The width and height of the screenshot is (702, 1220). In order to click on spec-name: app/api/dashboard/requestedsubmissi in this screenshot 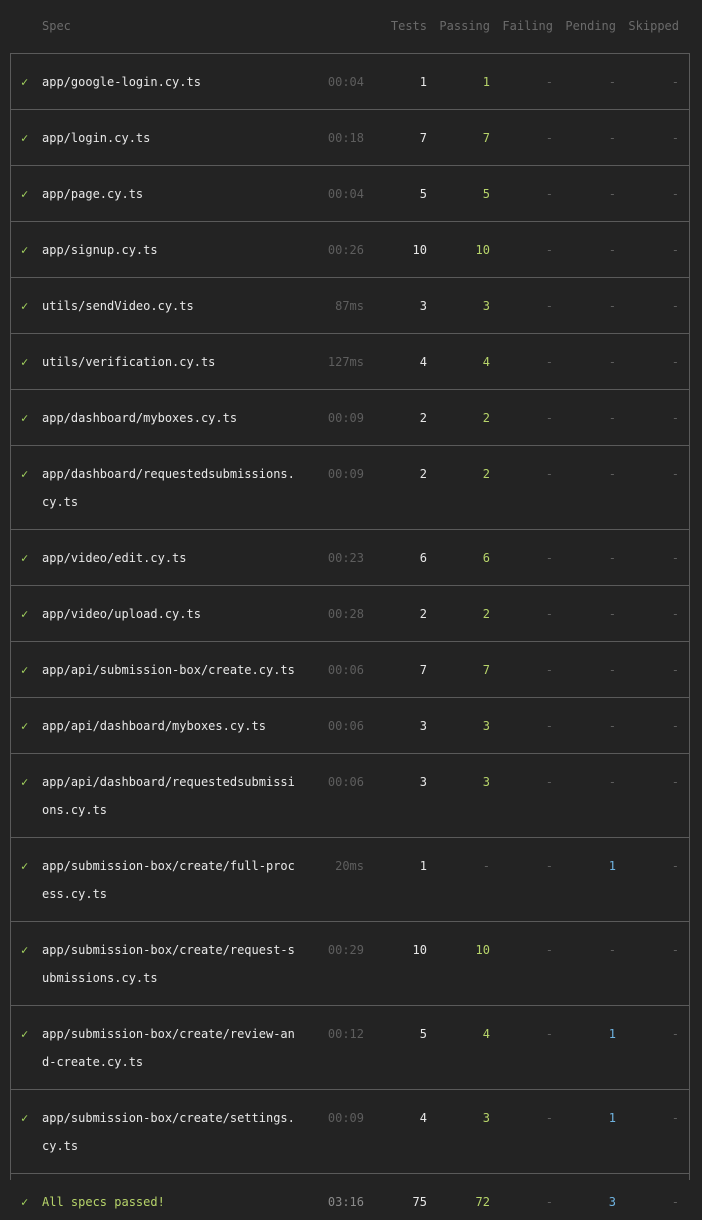, I will do `click(168, 782)`.